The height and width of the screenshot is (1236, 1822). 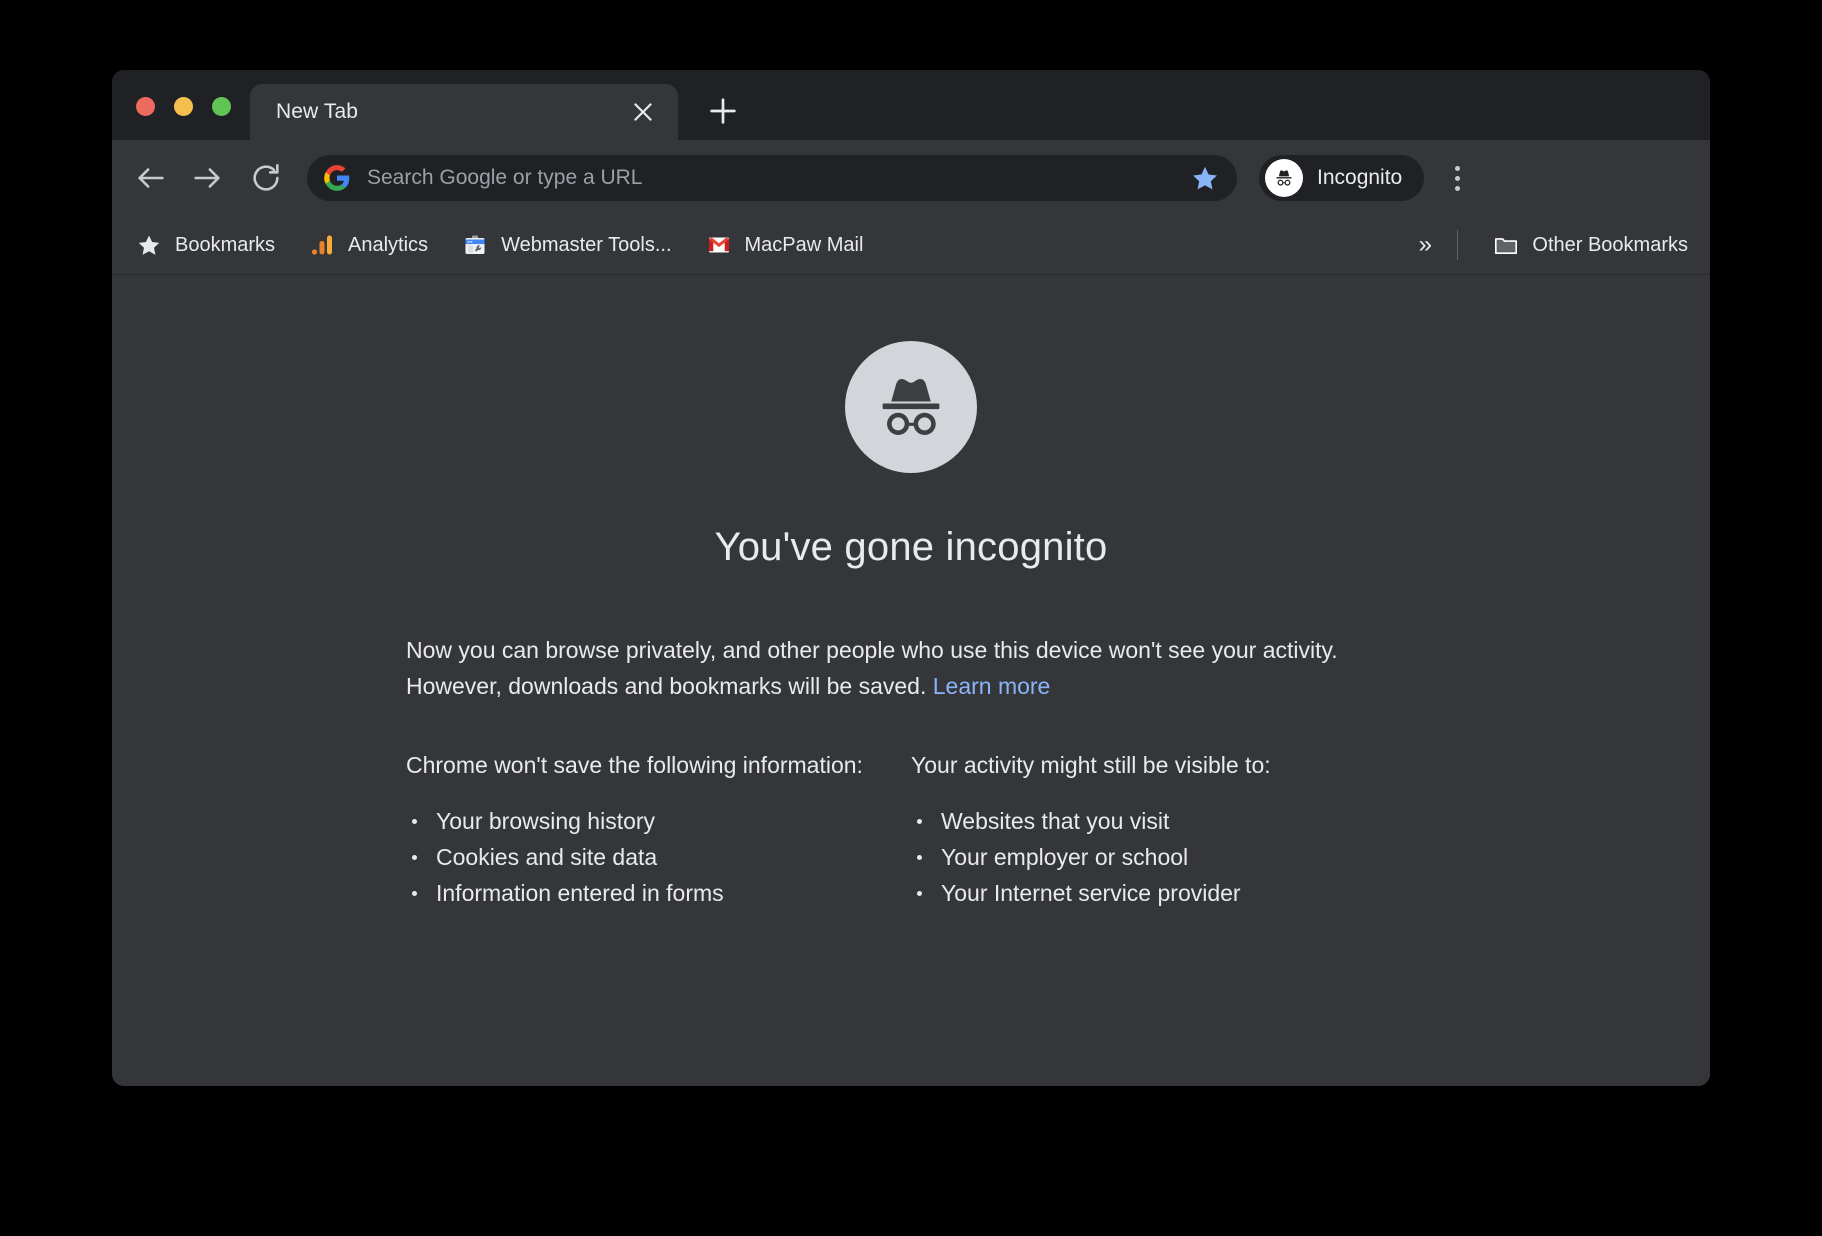 What do you see at coordinates (643, 112) in the screenshot?
I see `close-icon` at bounding box center [643, 112].